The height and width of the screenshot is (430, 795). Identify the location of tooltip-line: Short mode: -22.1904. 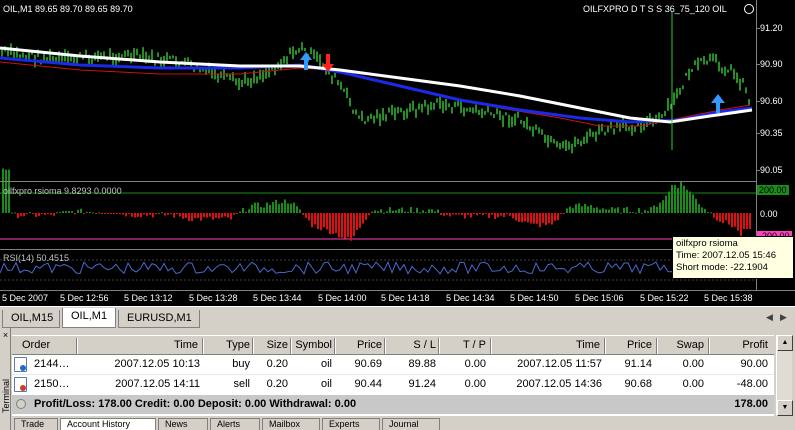
(722, 267).